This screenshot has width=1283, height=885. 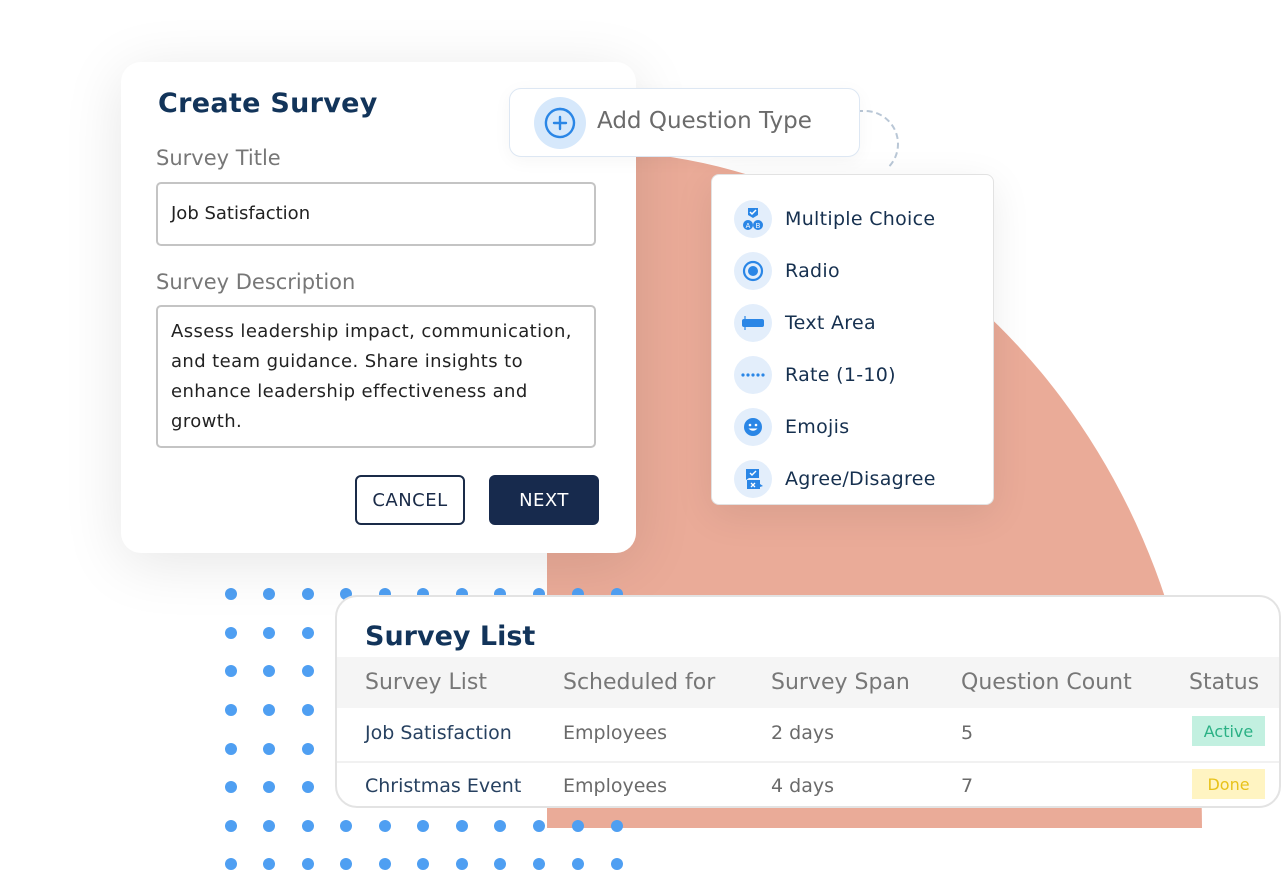 I want to click on text-area-icon, so click(x=753, y=323).